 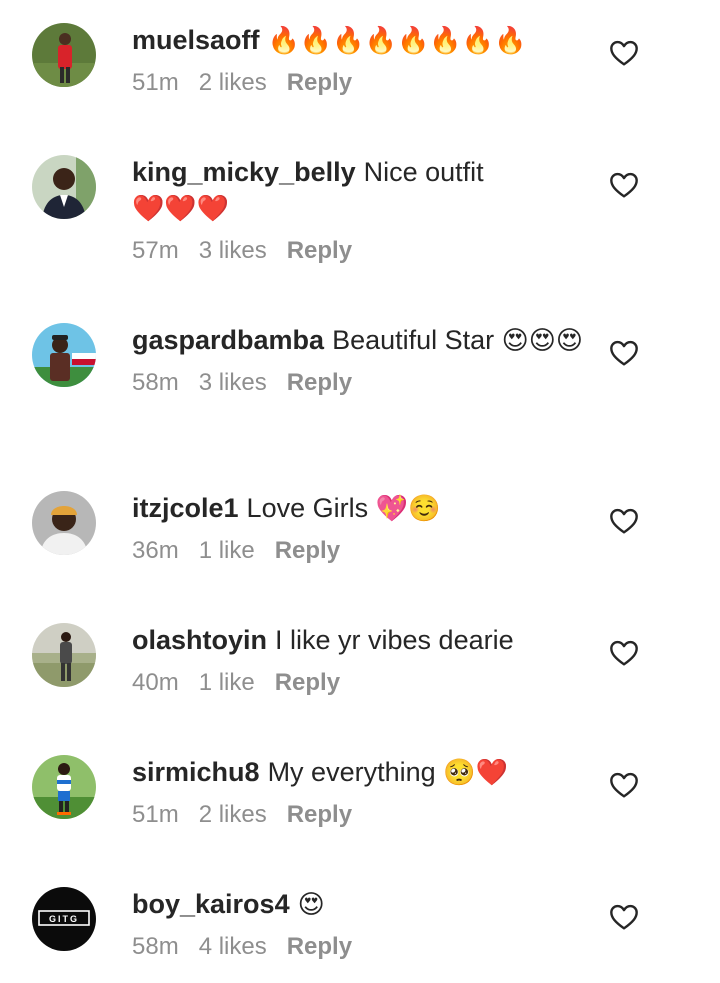 What do you see at coordinates (185, 508) in the screenshot?
I see `comment-username: itzjcole1` at bounding box center [185, 508].